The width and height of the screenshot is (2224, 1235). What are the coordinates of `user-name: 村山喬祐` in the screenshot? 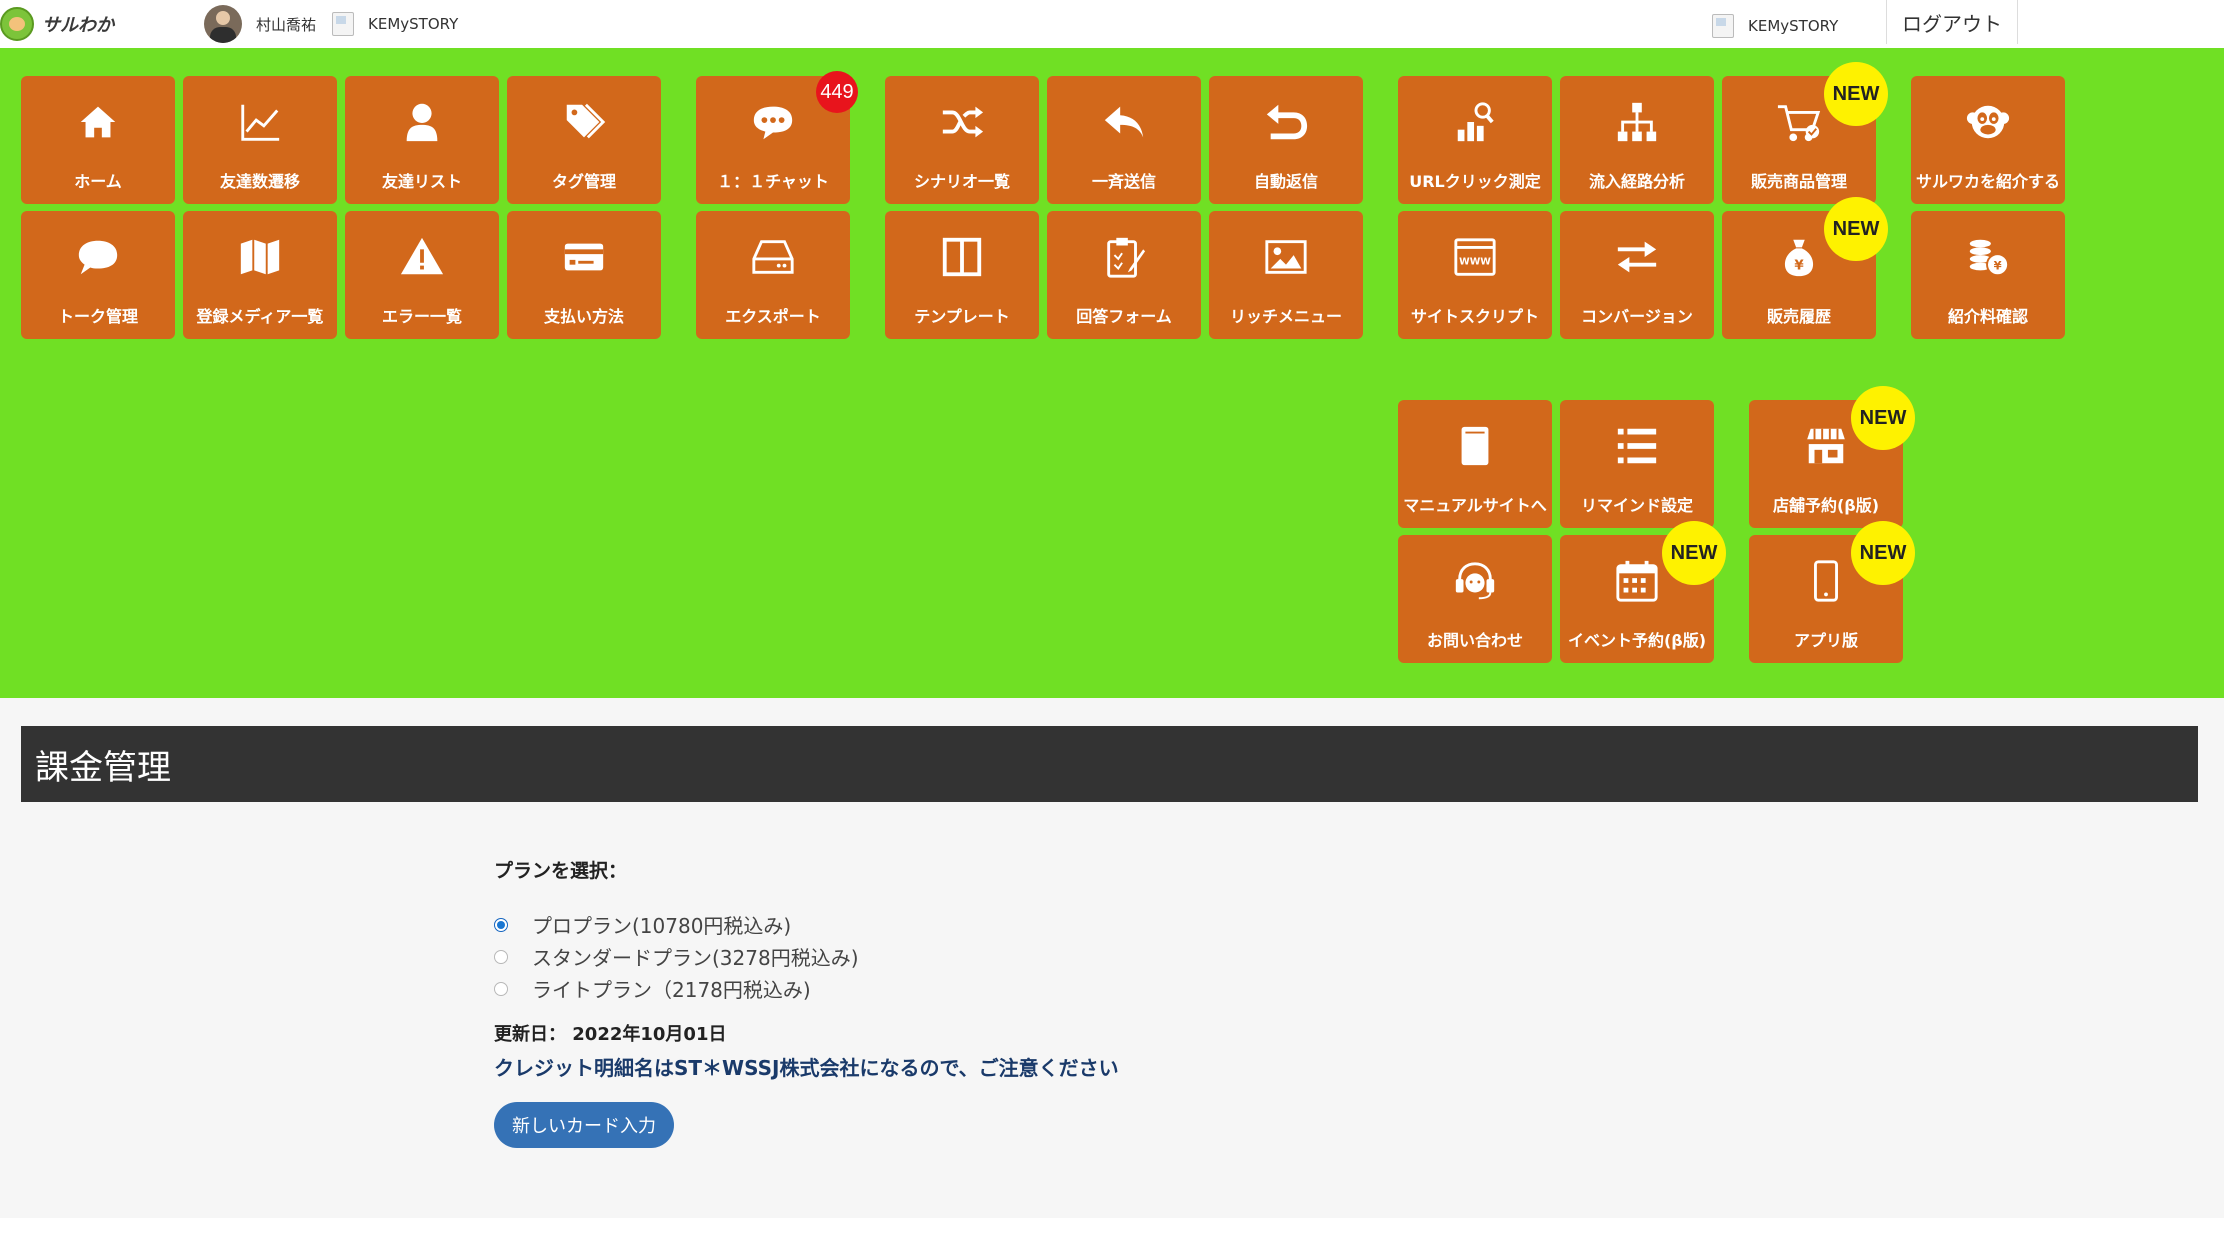 It's located at (286, 24).